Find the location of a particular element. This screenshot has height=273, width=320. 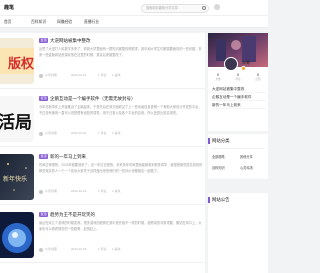

author-recent-posts: 大逆网站被集中整改 企鹅互动是一个编手软件 新的一年马上到来 is located at coordinates (239, 97).